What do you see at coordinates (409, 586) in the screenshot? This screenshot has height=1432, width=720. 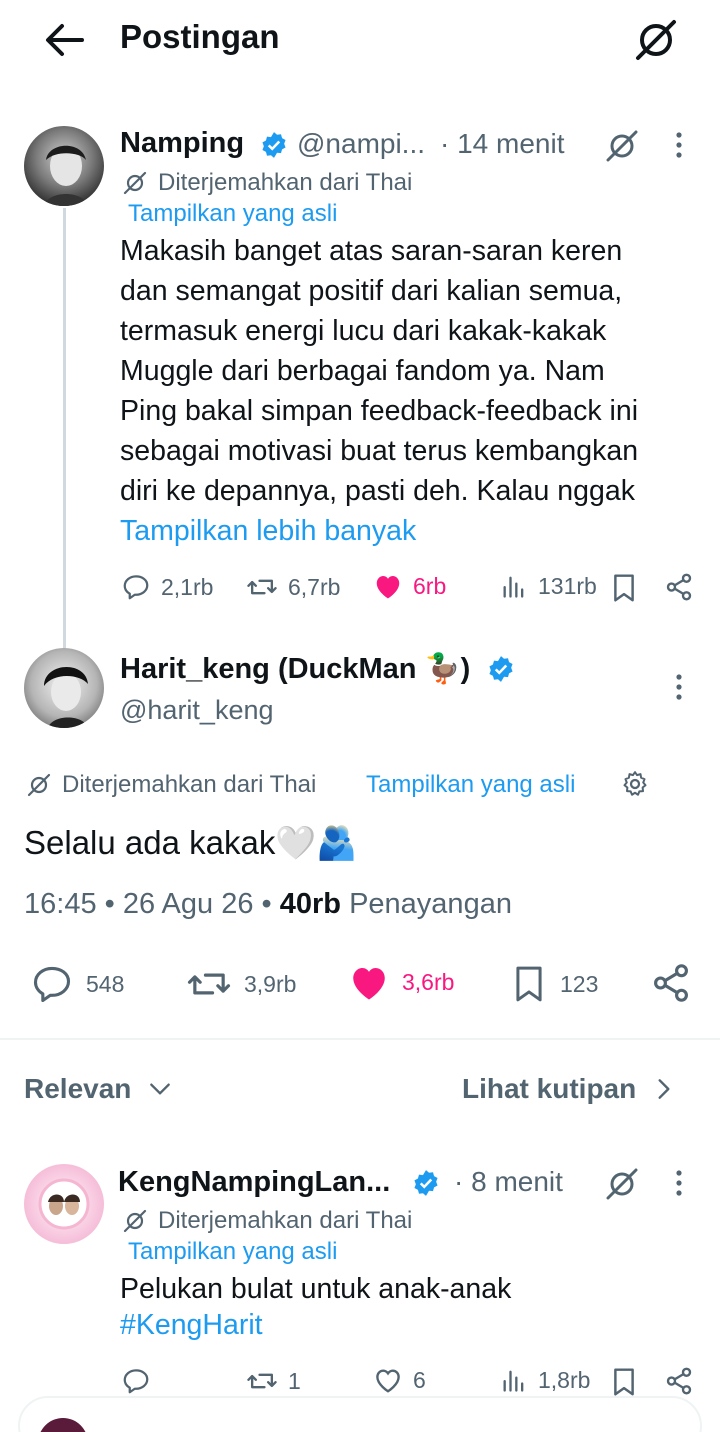 I see `like-button: 6rb` at bounding box center [409, 586].